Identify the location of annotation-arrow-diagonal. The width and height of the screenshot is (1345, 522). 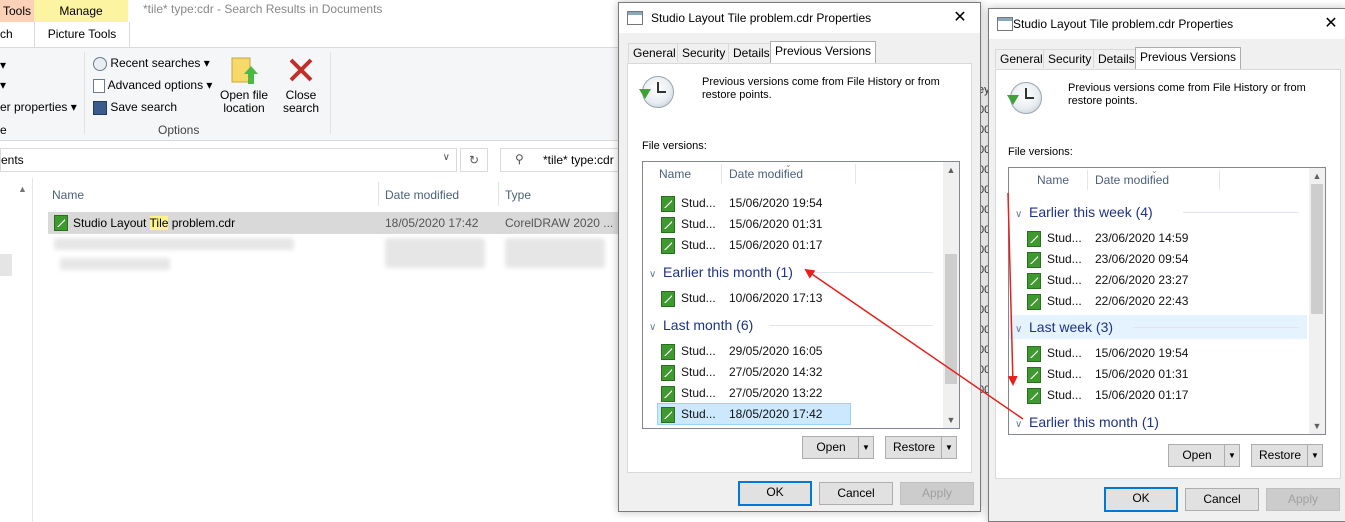
(914, 344).